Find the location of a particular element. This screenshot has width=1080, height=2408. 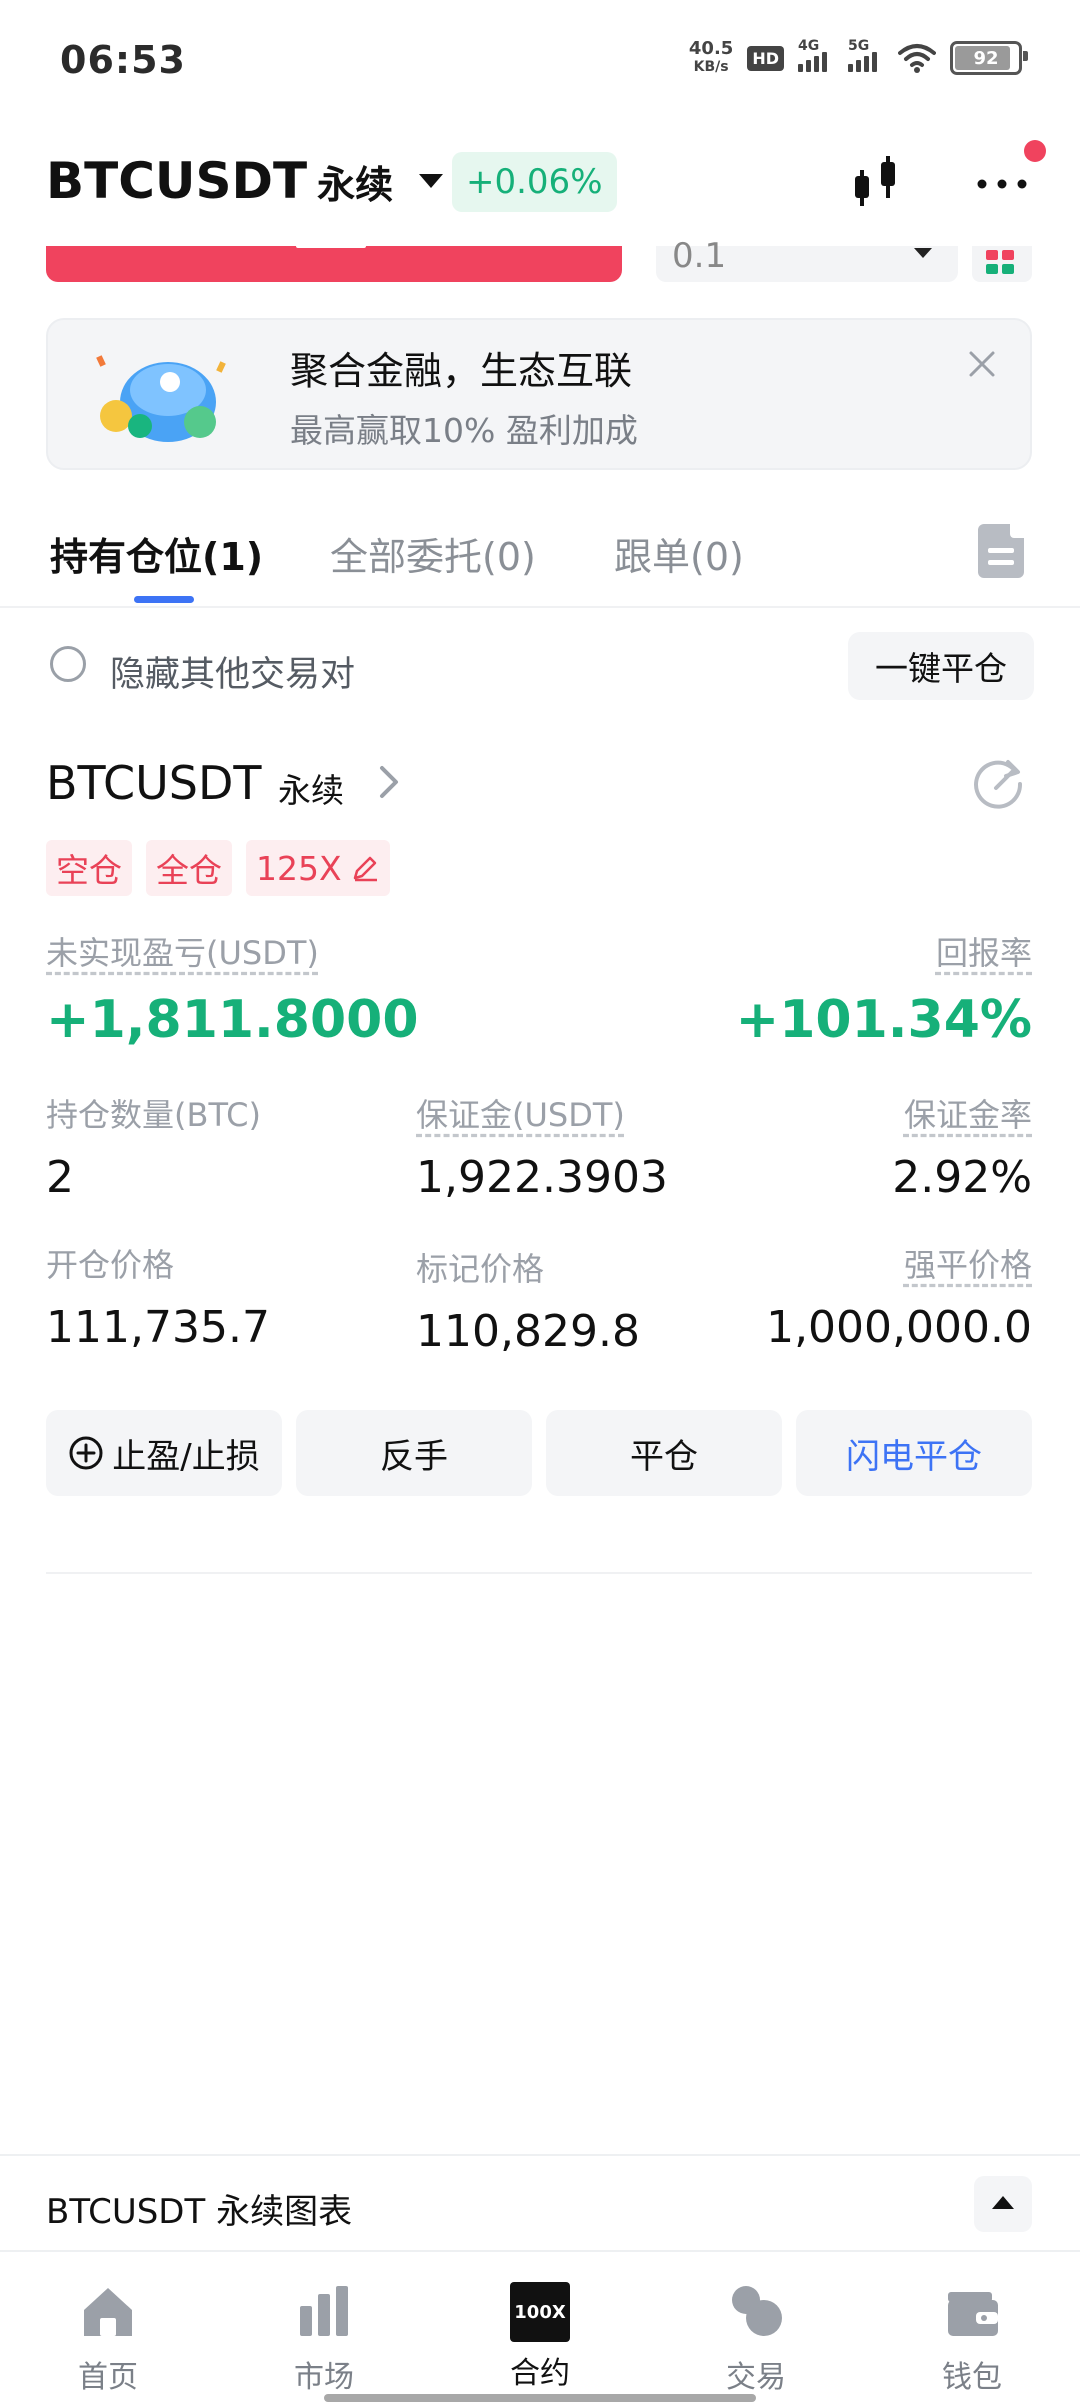

margin-value: 1,922.3903 is located at coordinates (542, 1177).